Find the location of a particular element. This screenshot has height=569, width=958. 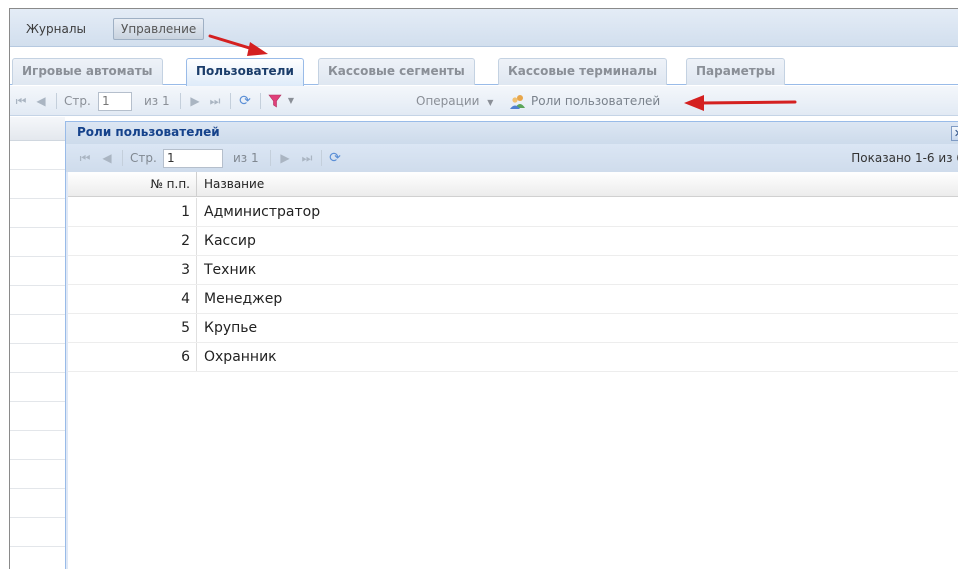

chevron-down-icon: ▼ is located at coordinates (490, 102).